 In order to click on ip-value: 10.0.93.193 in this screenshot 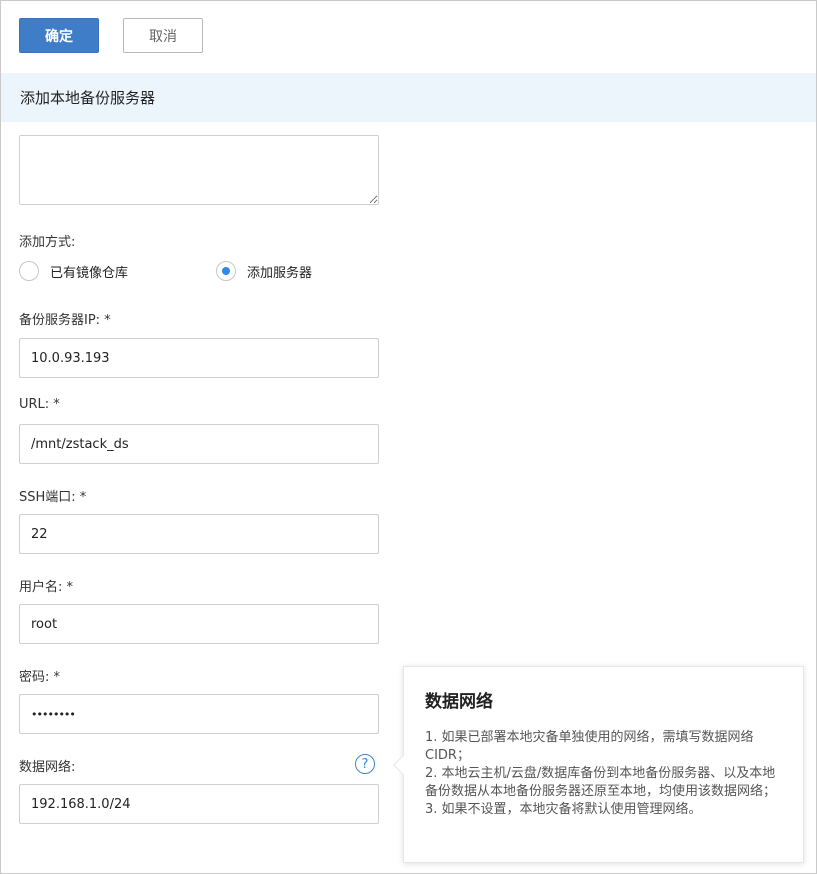, I will do `click(70, 358)`.